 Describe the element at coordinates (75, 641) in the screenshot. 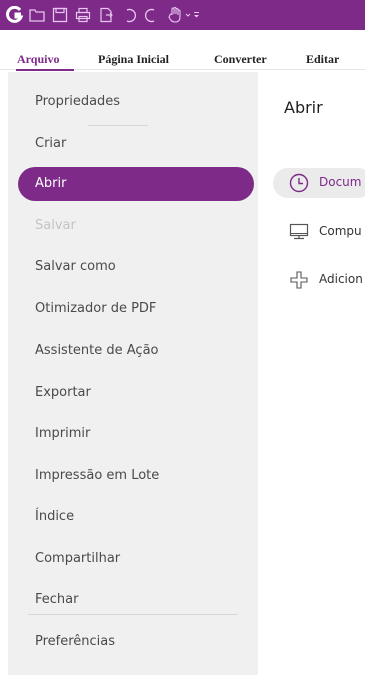

I see `menu-item-label: Preferências` at that location.